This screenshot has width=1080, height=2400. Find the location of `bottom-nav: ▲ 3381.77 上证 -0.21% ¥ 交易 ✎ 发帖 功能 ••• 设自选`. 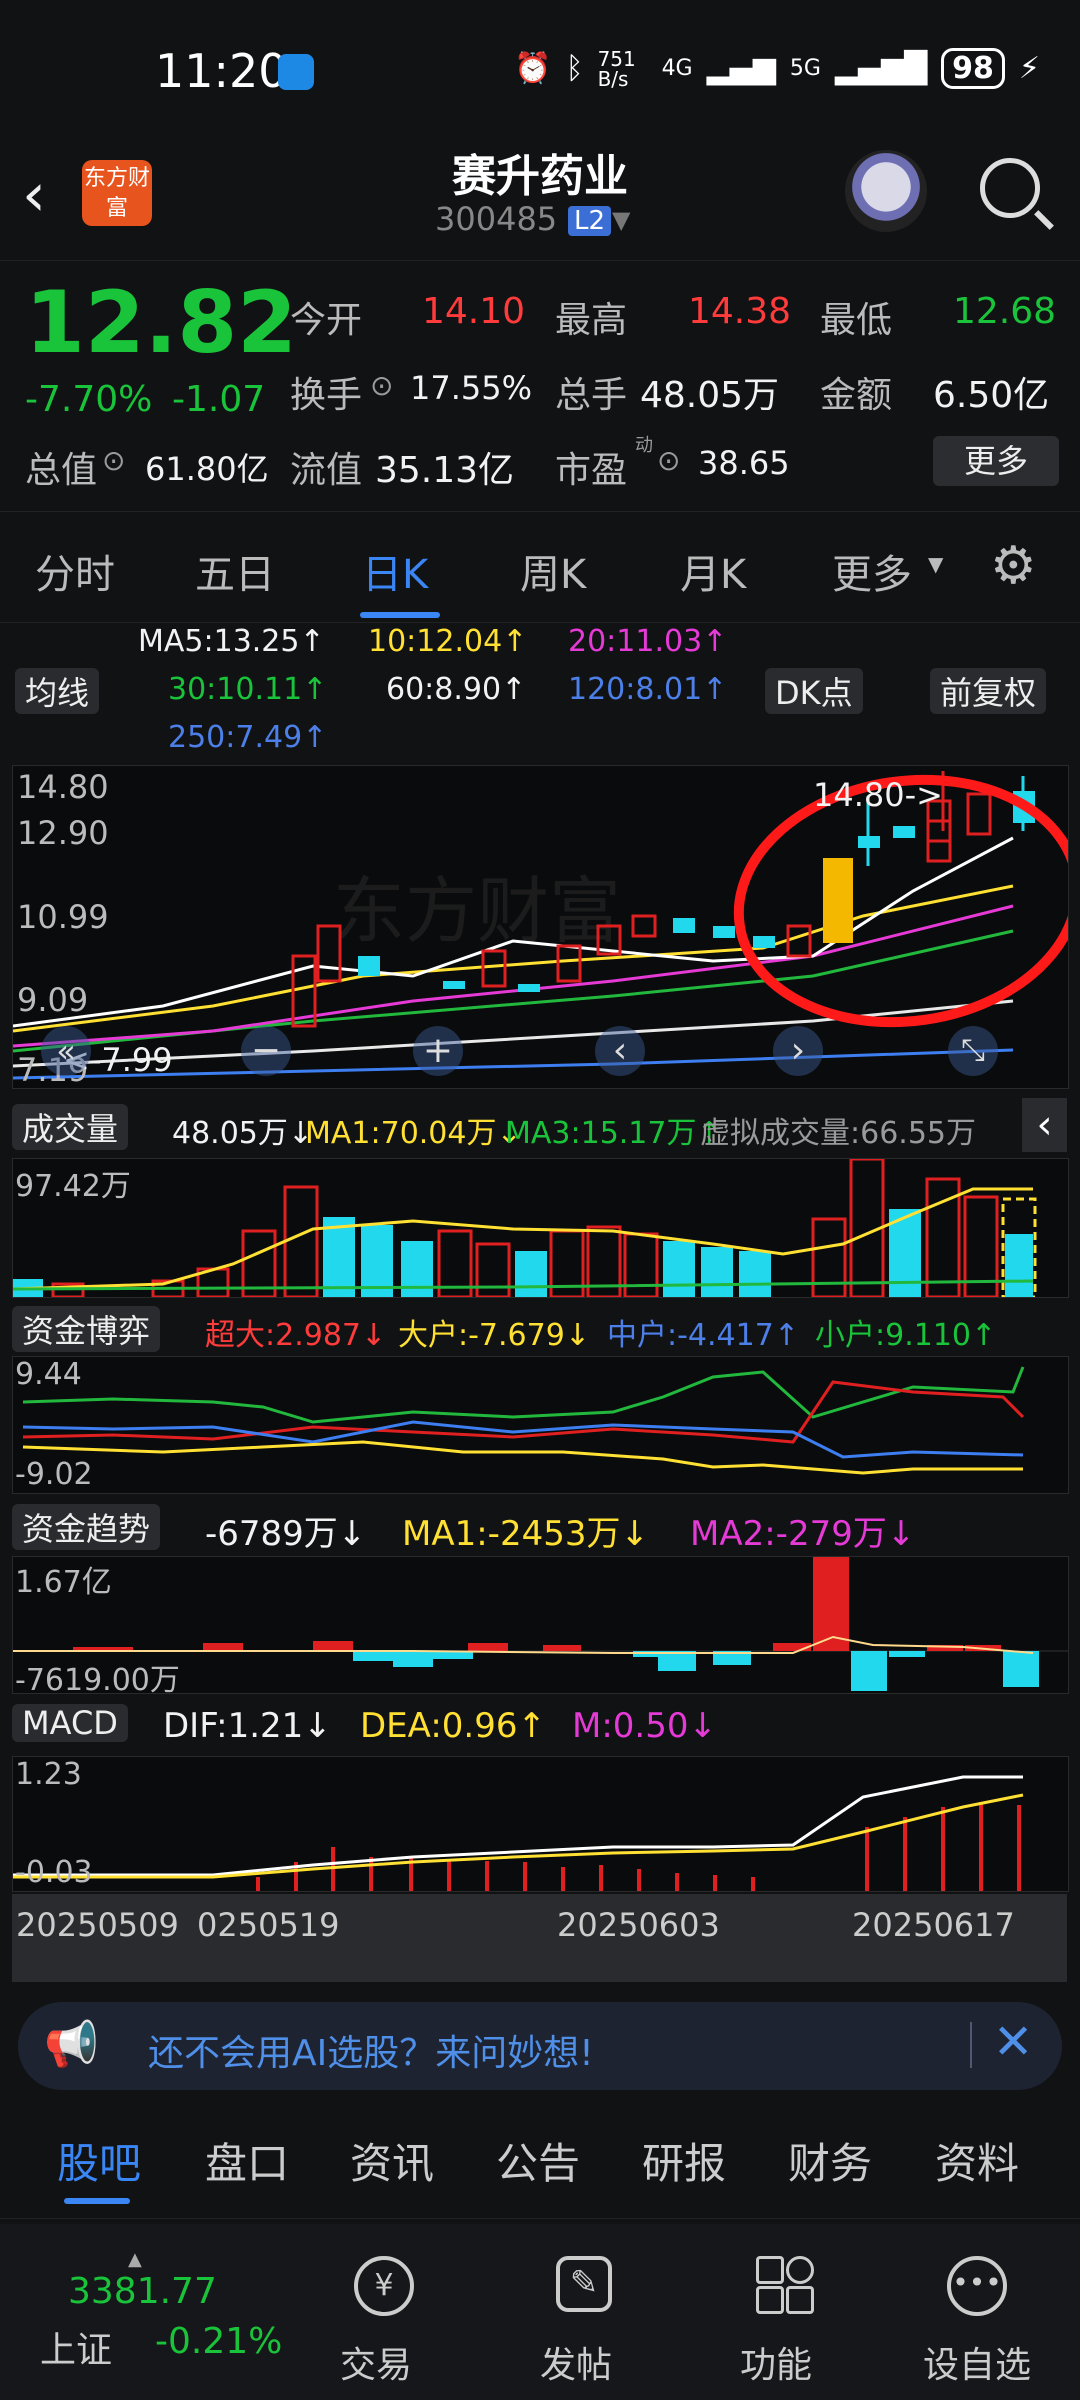

bottom-nav: ▲ 3381.77 上证 -0.21% ¥ 交易 ✎ 发帖 功能 ••• 设自选 is located at coordinates (540, 2312).